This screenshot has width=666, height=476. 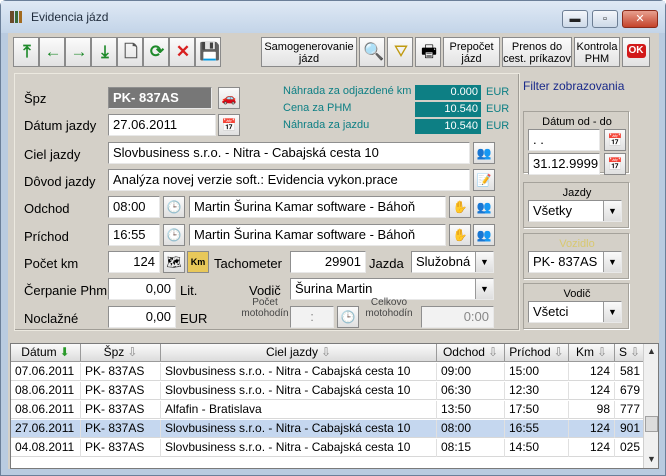 What do you see at coordinates (443, 261) in the screenshot?
I see `jazda-value: Služobná` at bounding box center [443, 261].